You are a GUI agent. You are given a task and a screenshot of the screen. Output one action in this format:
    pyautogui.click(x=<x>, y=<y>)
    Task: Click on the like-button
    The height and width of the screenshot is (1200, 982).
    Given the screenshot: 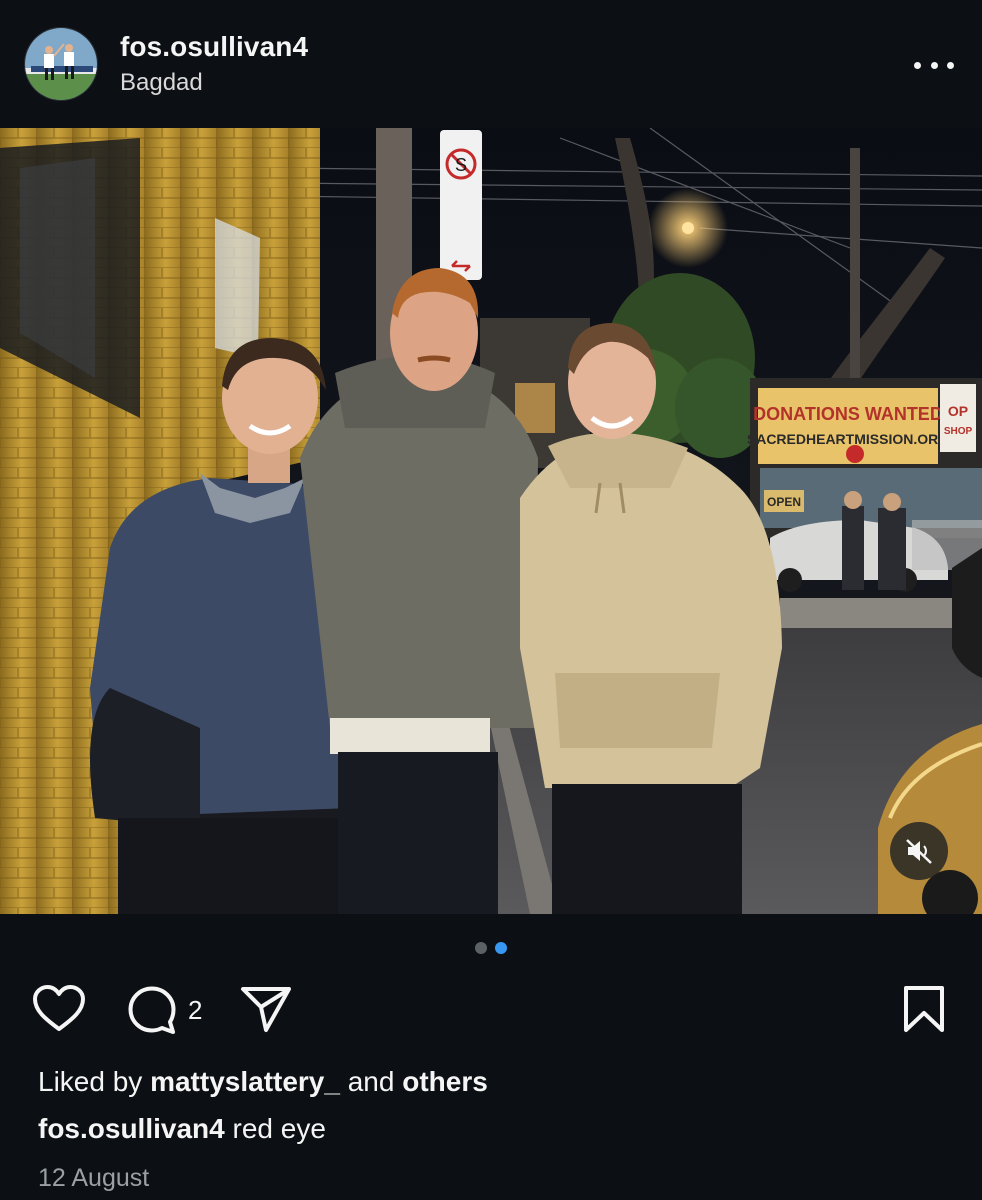 What is the action you would take?
    pyautogui.click(x=59, y=1009)
    